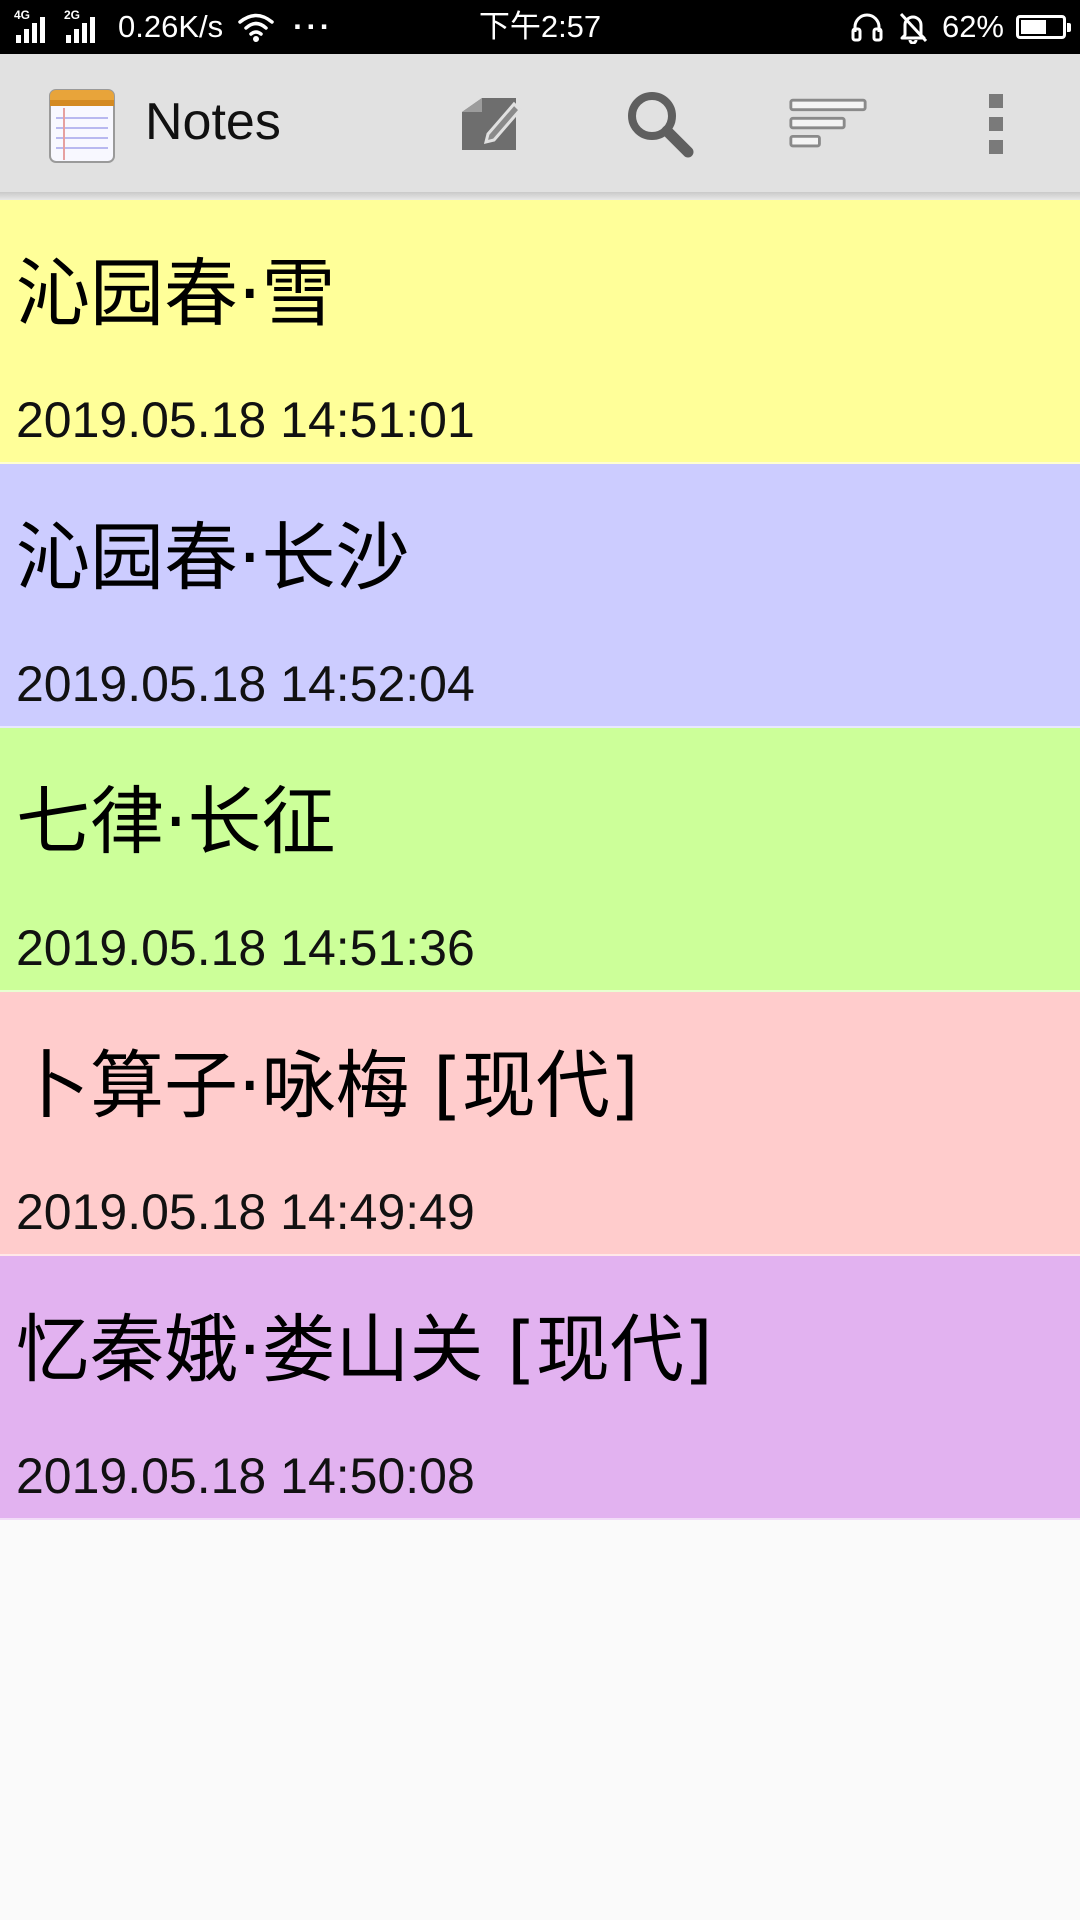 This screenshot has width=1080, height=1920. I want to click on sort-button, so click(828, 124).